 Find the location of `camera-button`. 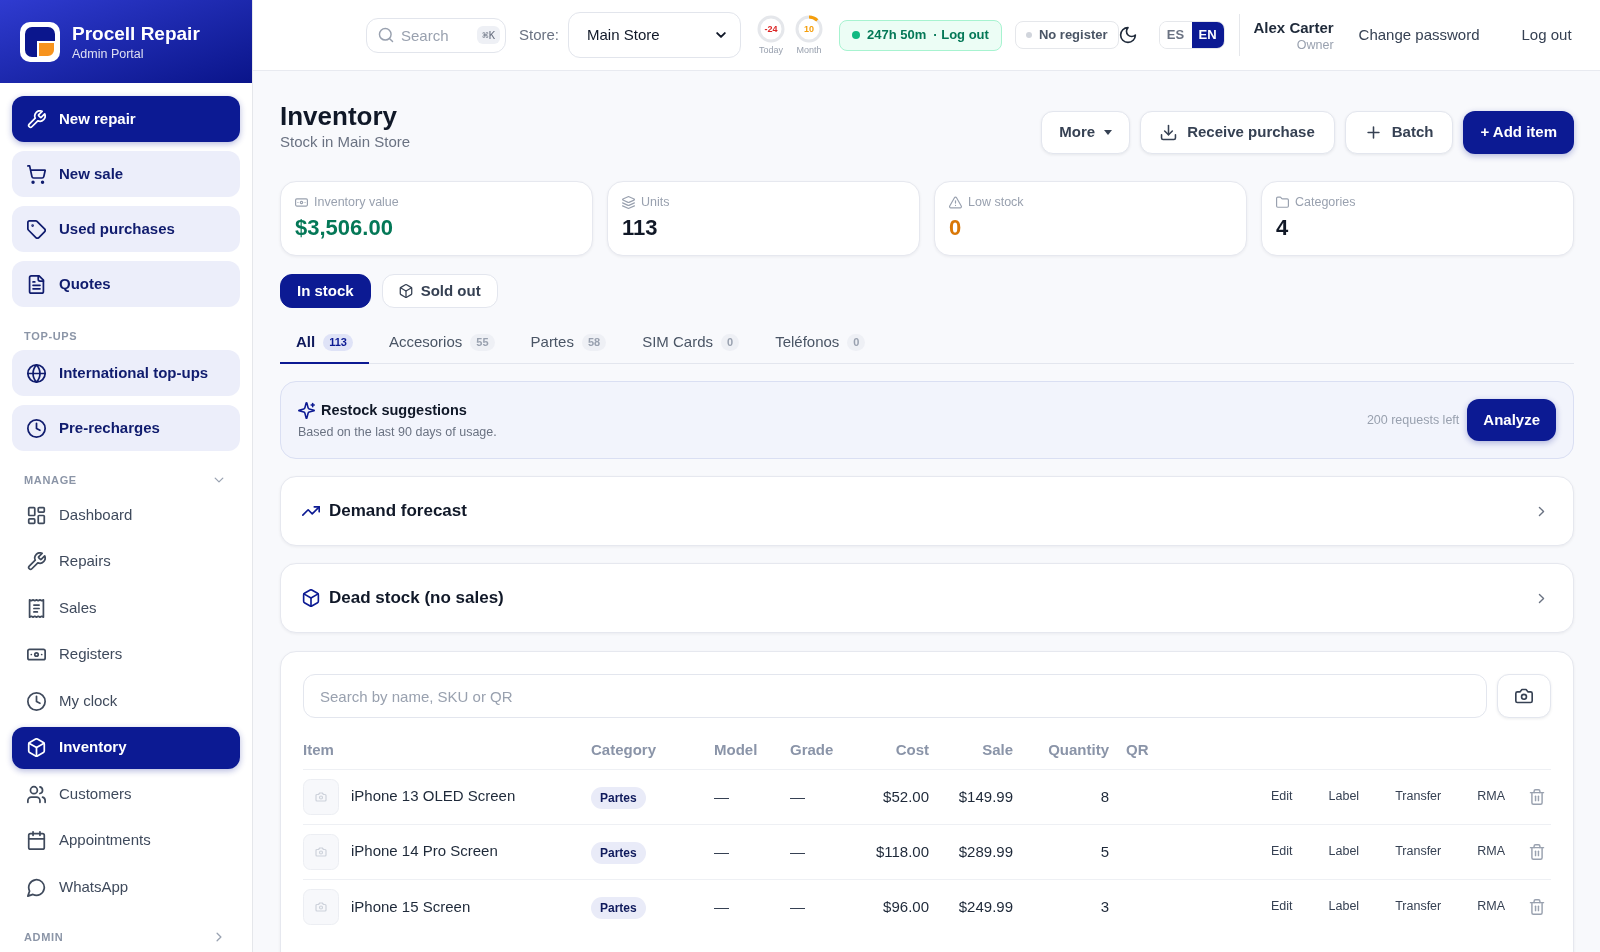

camera-button is located at coordinates (1524, 696).